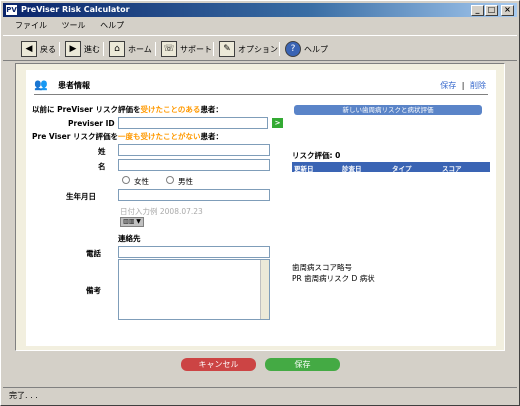 The image size is (520, 406). What do you see at coordinates (75, 9) in the screenshot?
I see `window-title: PreViser Risk Calculator` at bounding box center [75, 9].